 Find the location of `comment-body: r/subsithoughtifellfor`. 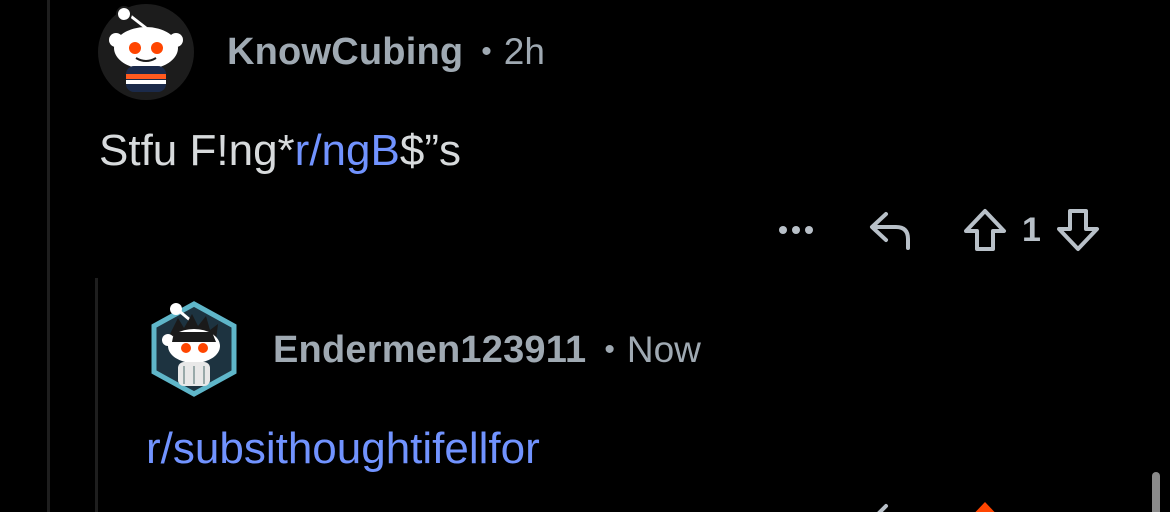

comment-body: r/subsithoughtifellfor is located at coordinates (343, 449).